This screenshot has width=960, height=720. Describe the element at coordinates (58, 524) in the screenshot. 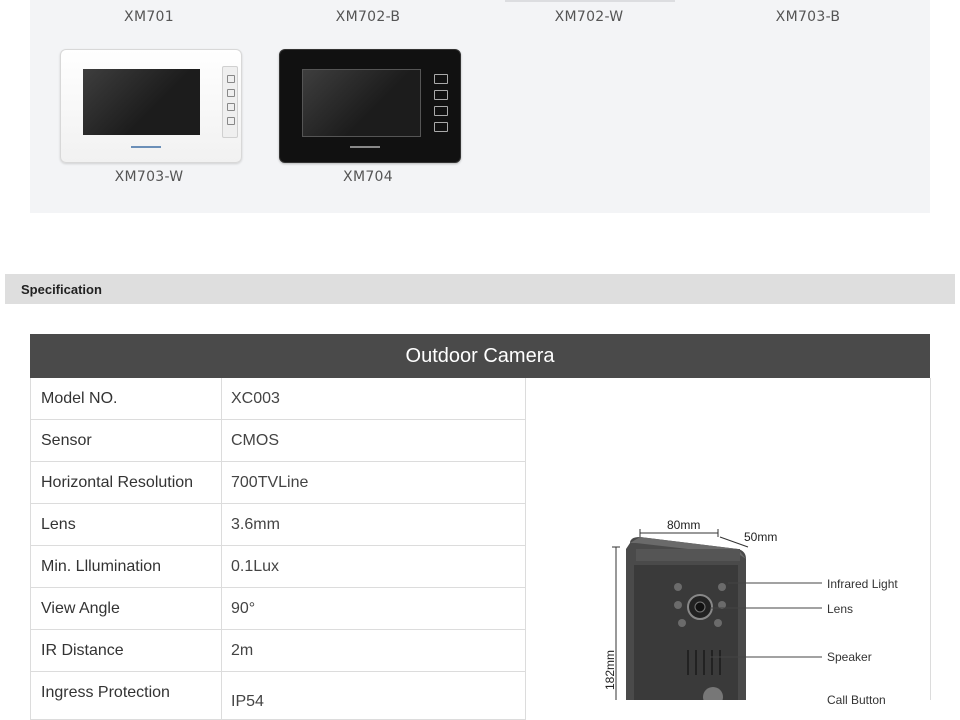

I see `row-label: Lens` at that location.